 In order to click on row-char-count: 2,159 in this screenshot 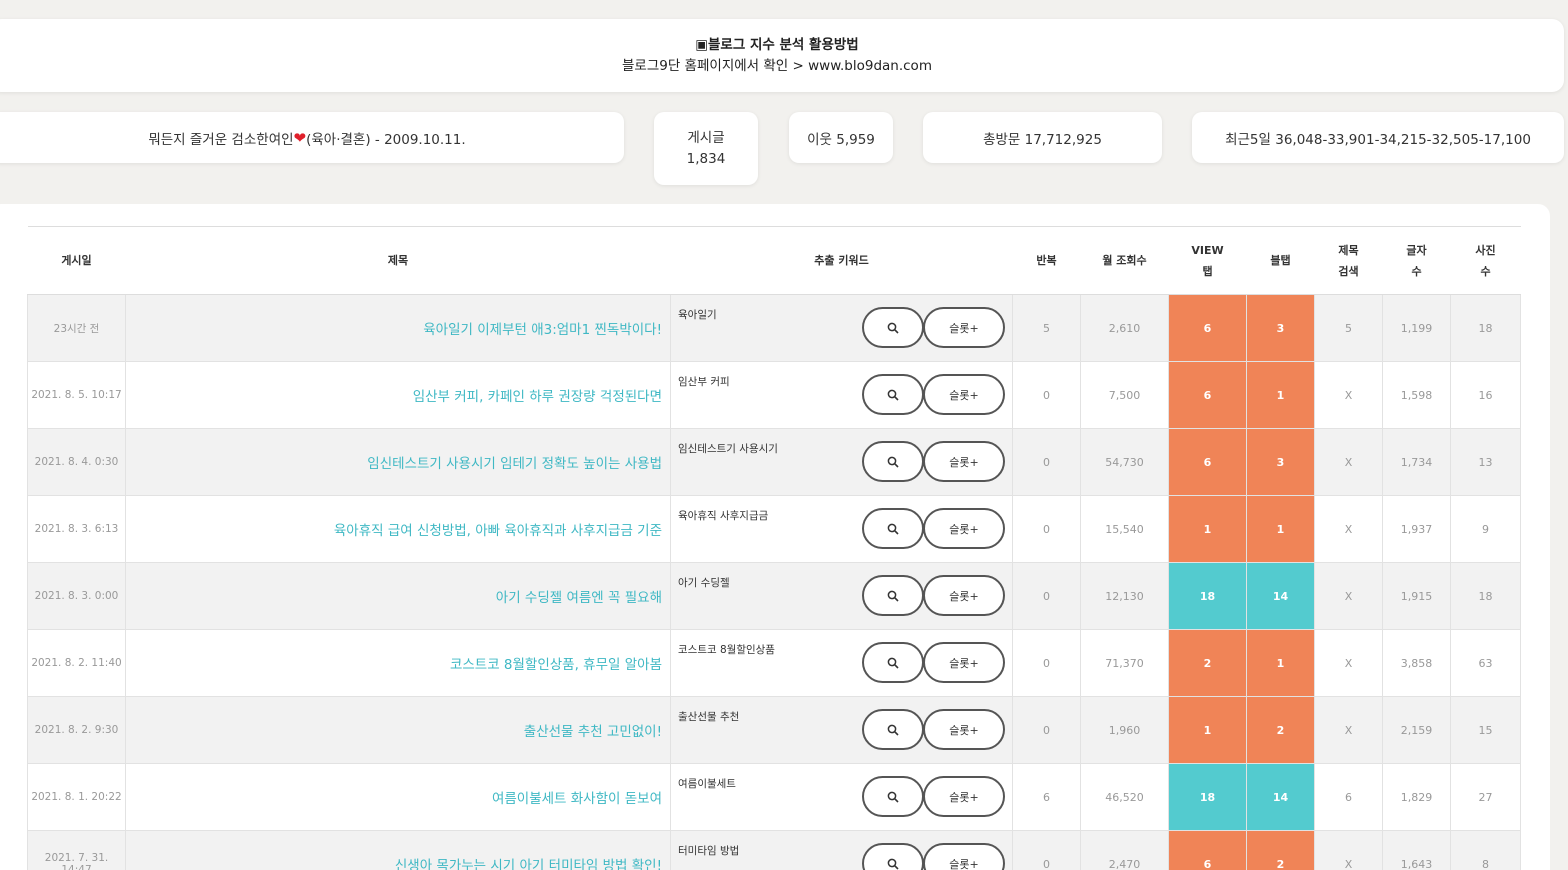, I will do `click(1416, 730)`.